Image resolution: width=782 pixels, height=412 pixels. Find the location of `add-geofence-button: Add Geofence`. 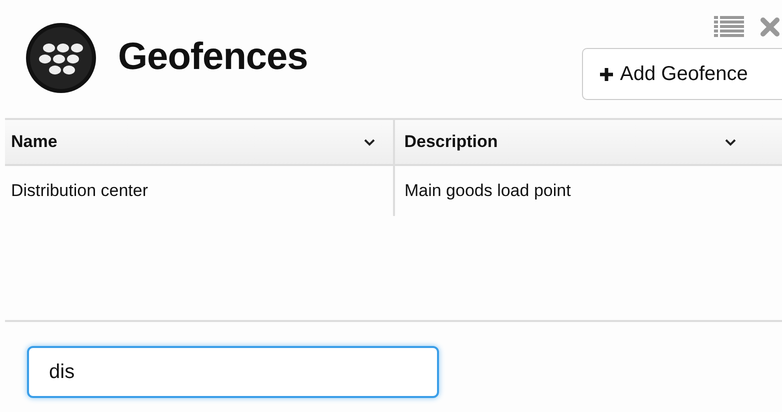

add-geofence-button: Add Geofence is located at coordinates (682, 74).